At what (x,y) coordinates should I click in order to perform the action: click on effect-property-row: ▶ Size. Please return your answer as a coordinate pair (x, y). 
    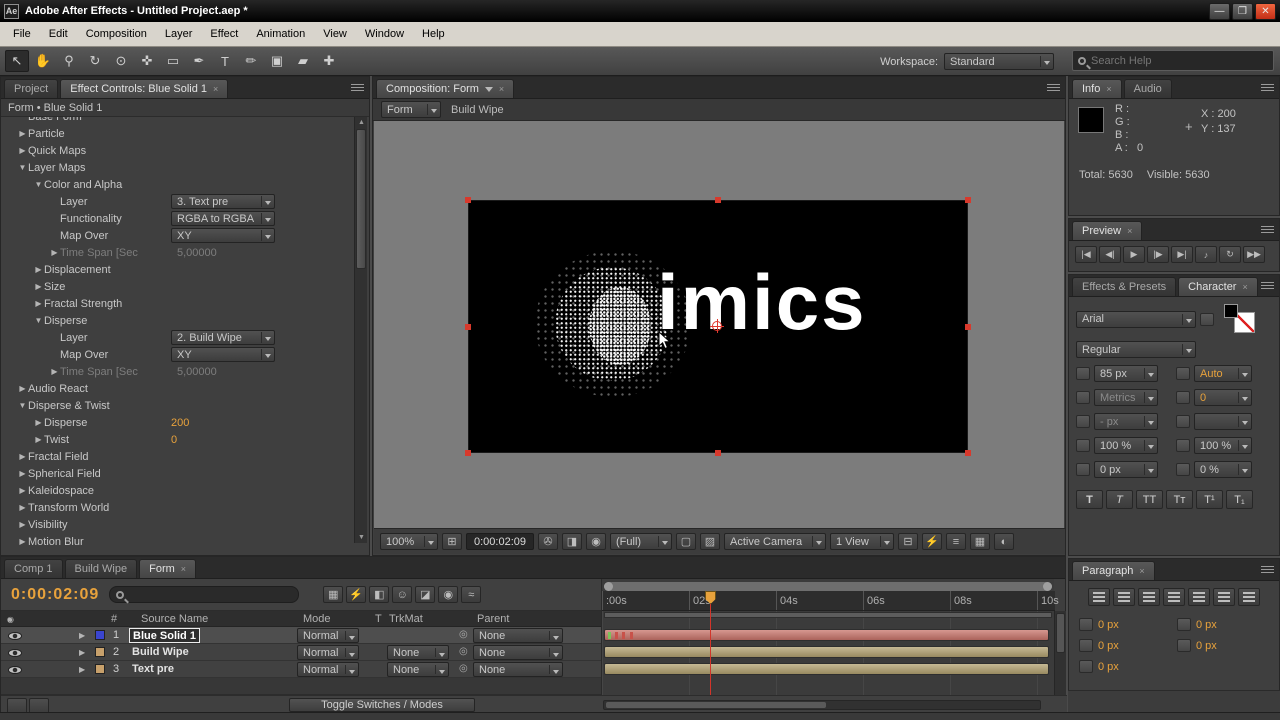
    Looking at the image, I should click on (177, 286).